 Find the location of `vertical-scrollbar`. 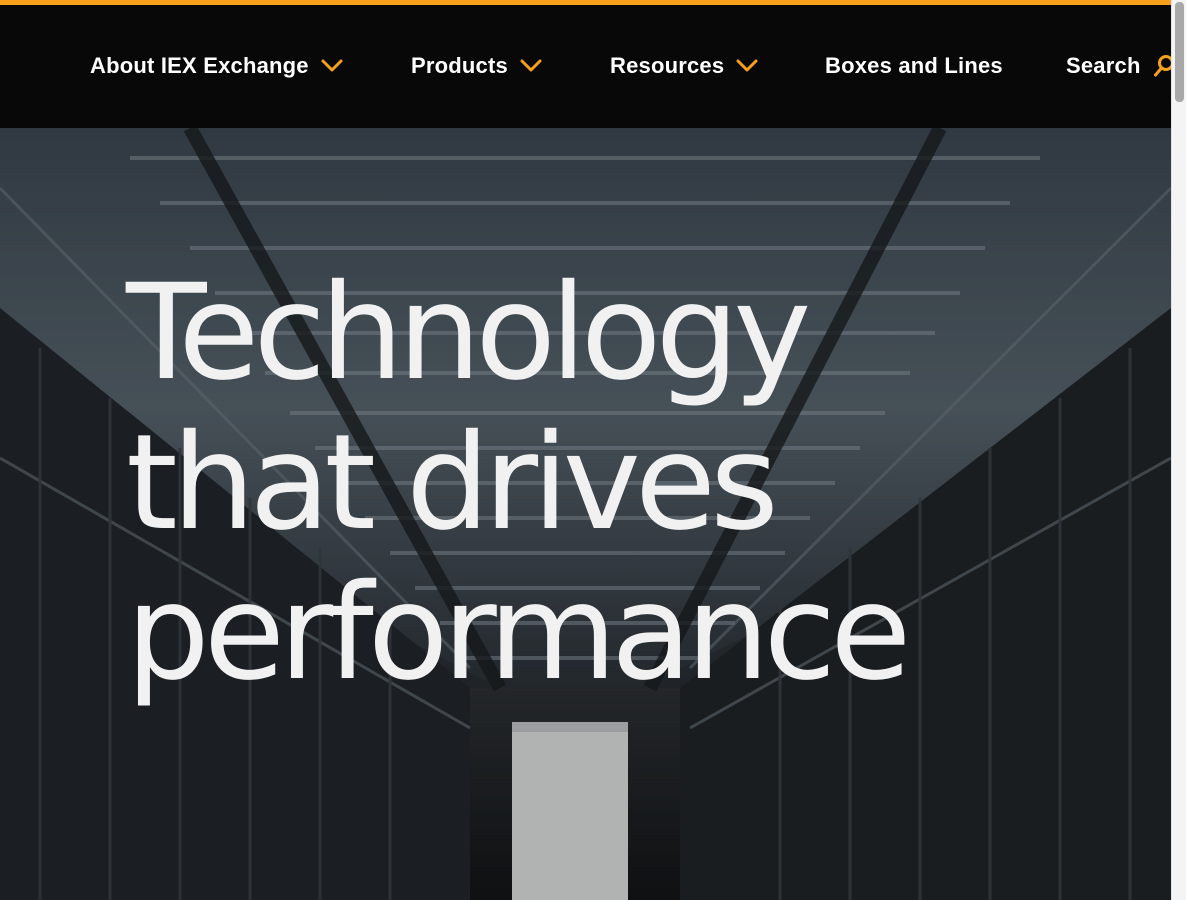

vertical-scrollbar is located at coordinates (1178, 450).